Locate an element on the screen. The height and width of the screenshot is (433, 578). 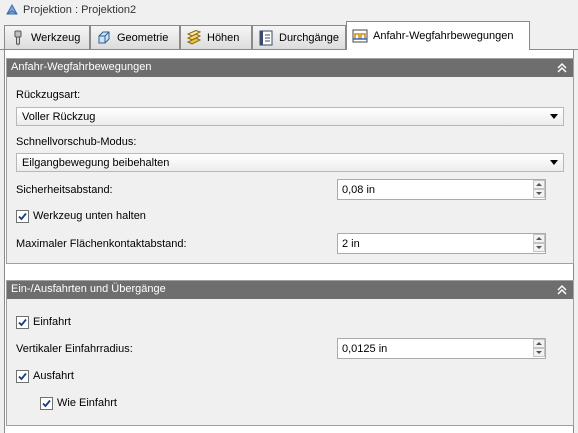
tab-durchgaenge: Durchgänge is located at coordinates (299, 37).